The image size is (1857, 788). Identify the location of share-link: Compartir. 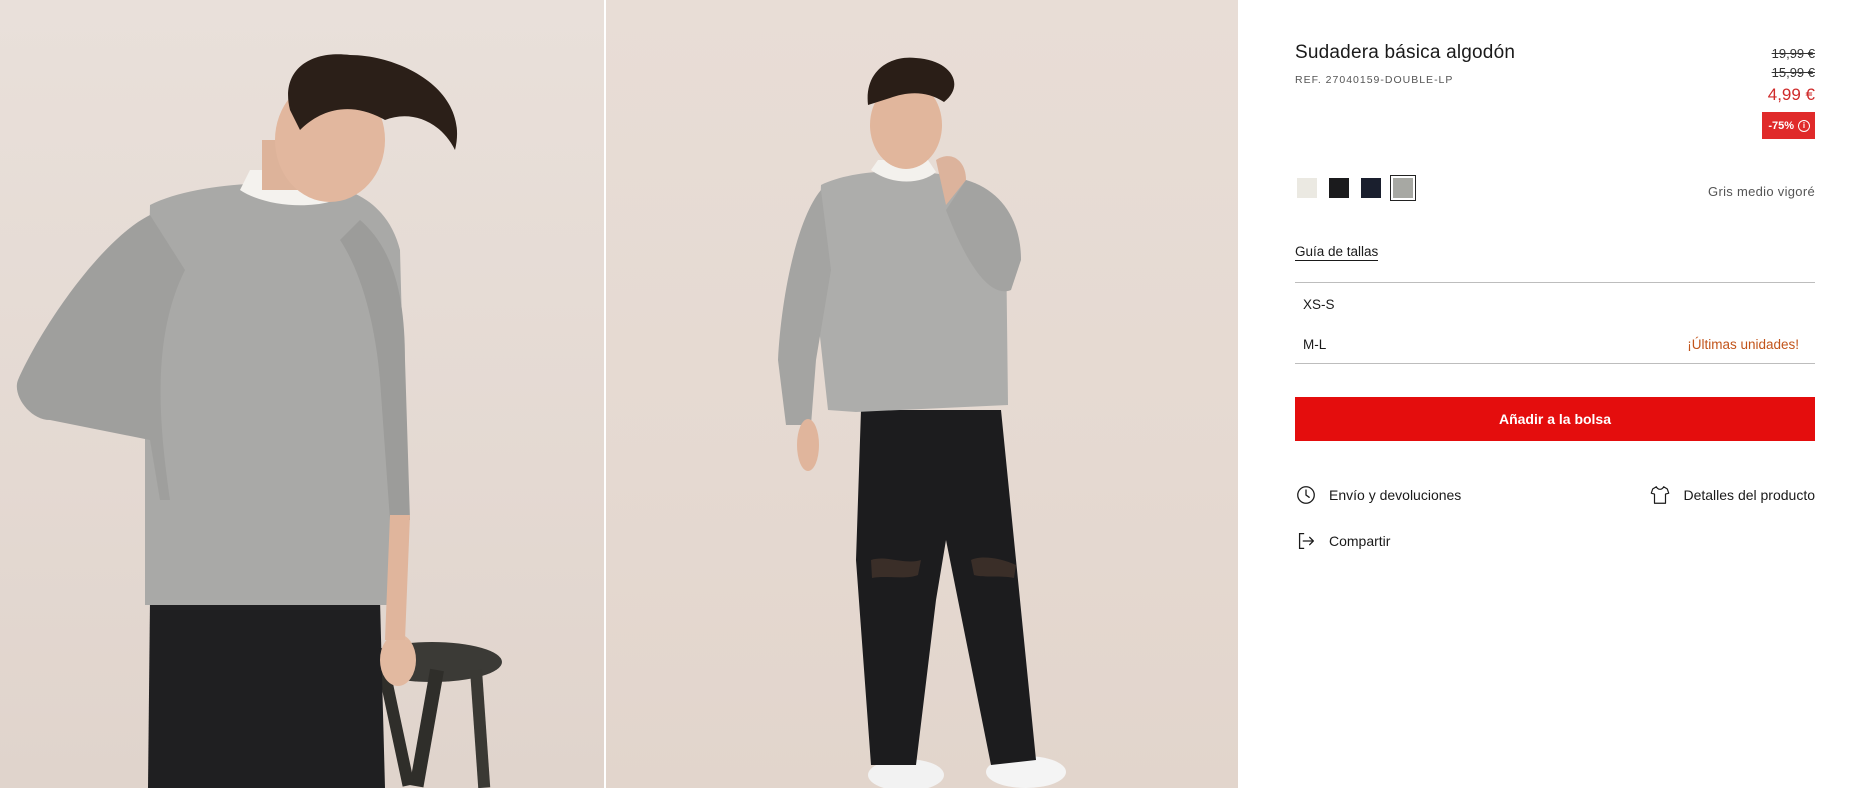
(1342, 541).